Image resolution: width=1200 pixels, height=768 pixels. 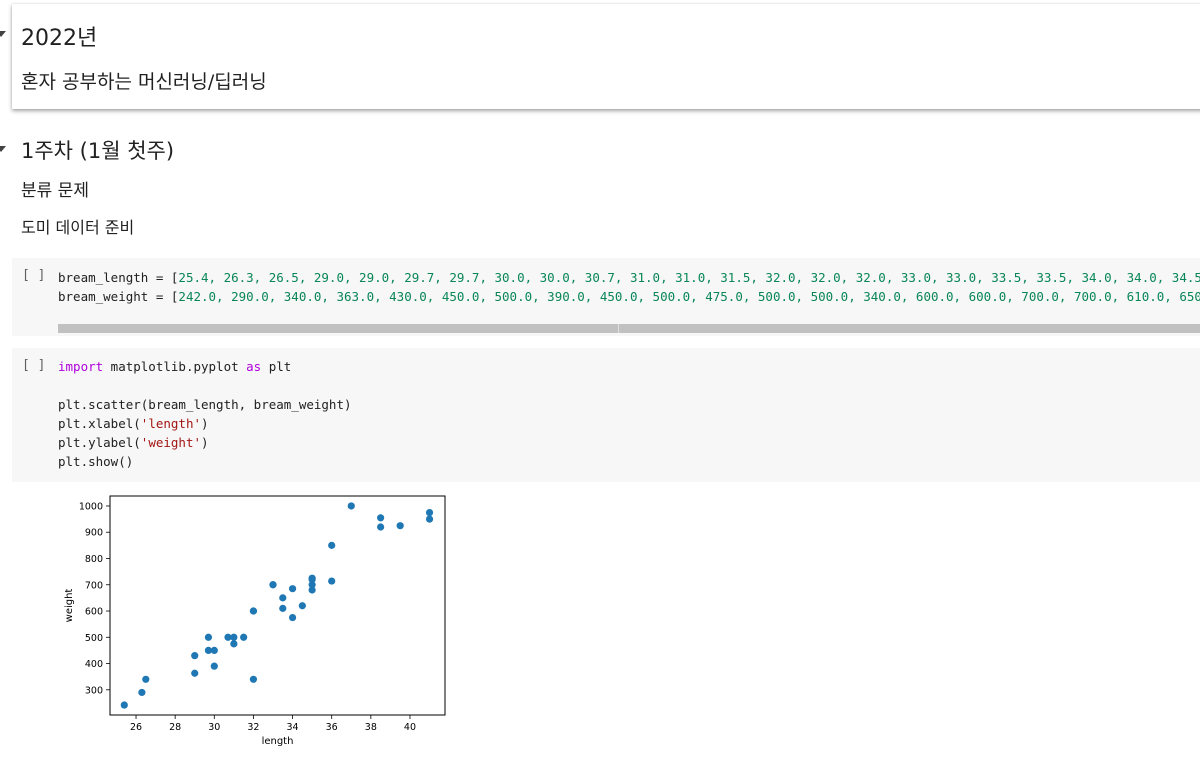 I want to click on code-string: 'weight', so click(x=171, y=442).